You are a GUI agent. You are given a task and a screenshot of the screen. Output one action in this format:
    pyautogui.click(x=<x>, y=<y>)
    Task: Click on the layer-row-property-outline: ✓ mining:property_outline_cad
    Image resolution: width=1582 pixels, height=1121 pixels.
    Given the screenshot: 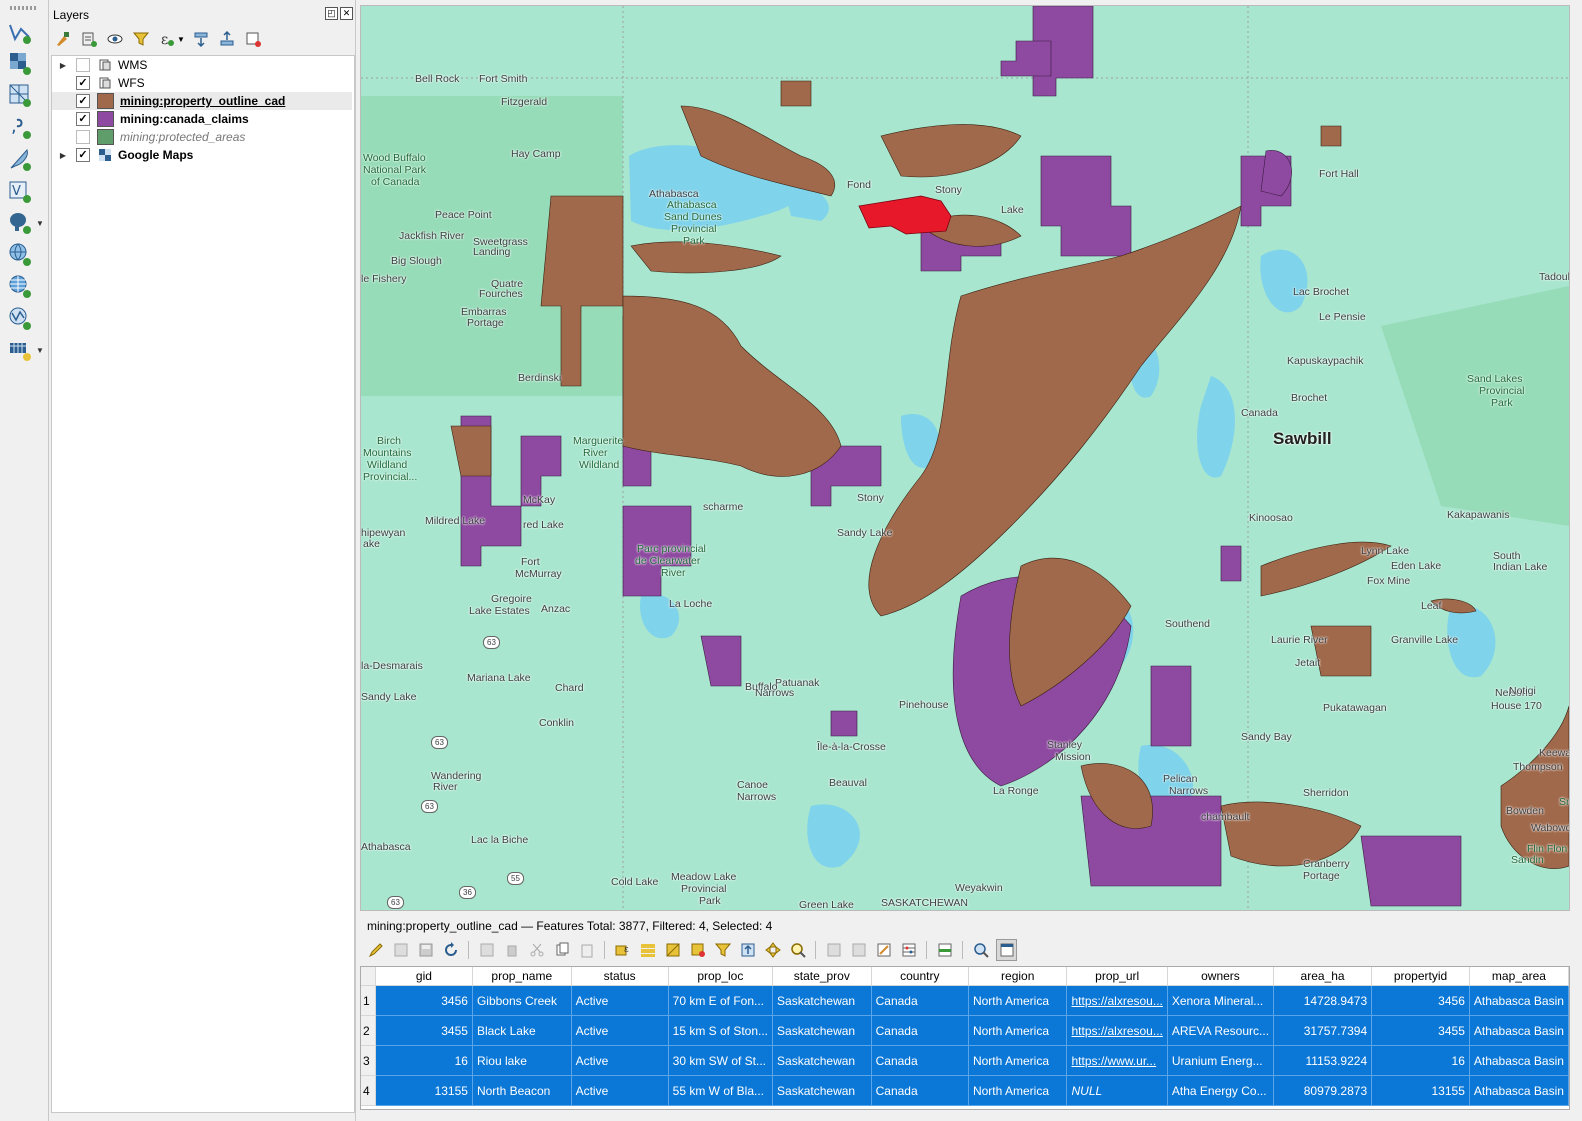 What is the action you would take?
    pyautogui.click(x=202, y=101)
    